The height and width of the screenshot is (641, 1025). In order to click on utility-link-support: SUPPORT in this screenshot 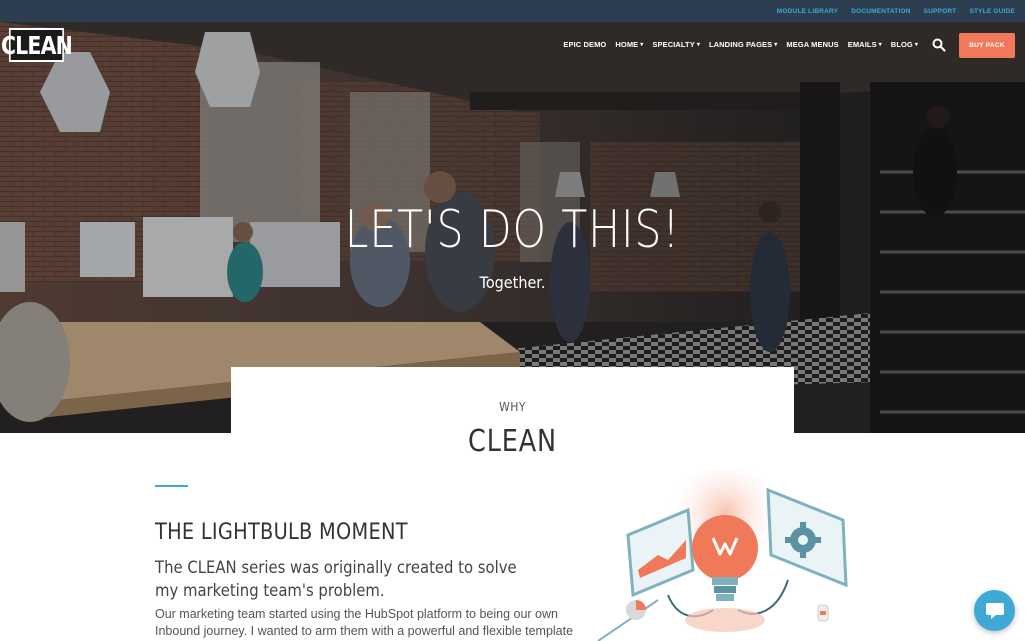, I will do `click(940, 11)`.